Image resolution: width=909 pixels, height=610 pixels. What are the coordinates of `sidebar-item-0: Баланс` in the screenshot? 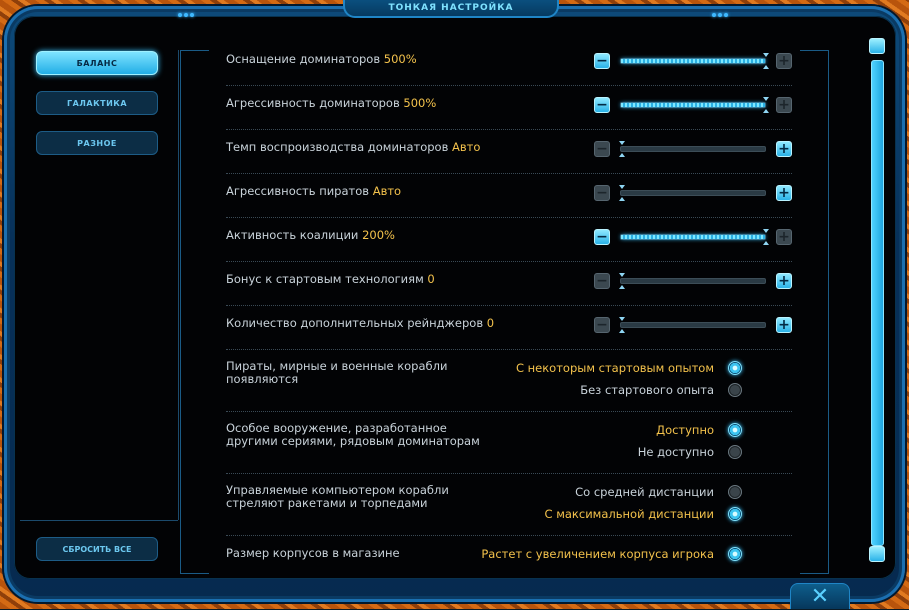 It's located at (97, 63).